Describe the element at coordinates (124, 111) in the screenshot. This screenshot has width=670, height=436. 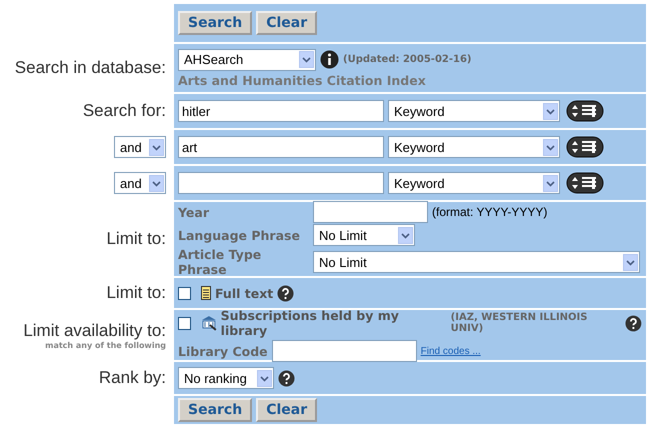
I see `field-label: Search for:` at that location.